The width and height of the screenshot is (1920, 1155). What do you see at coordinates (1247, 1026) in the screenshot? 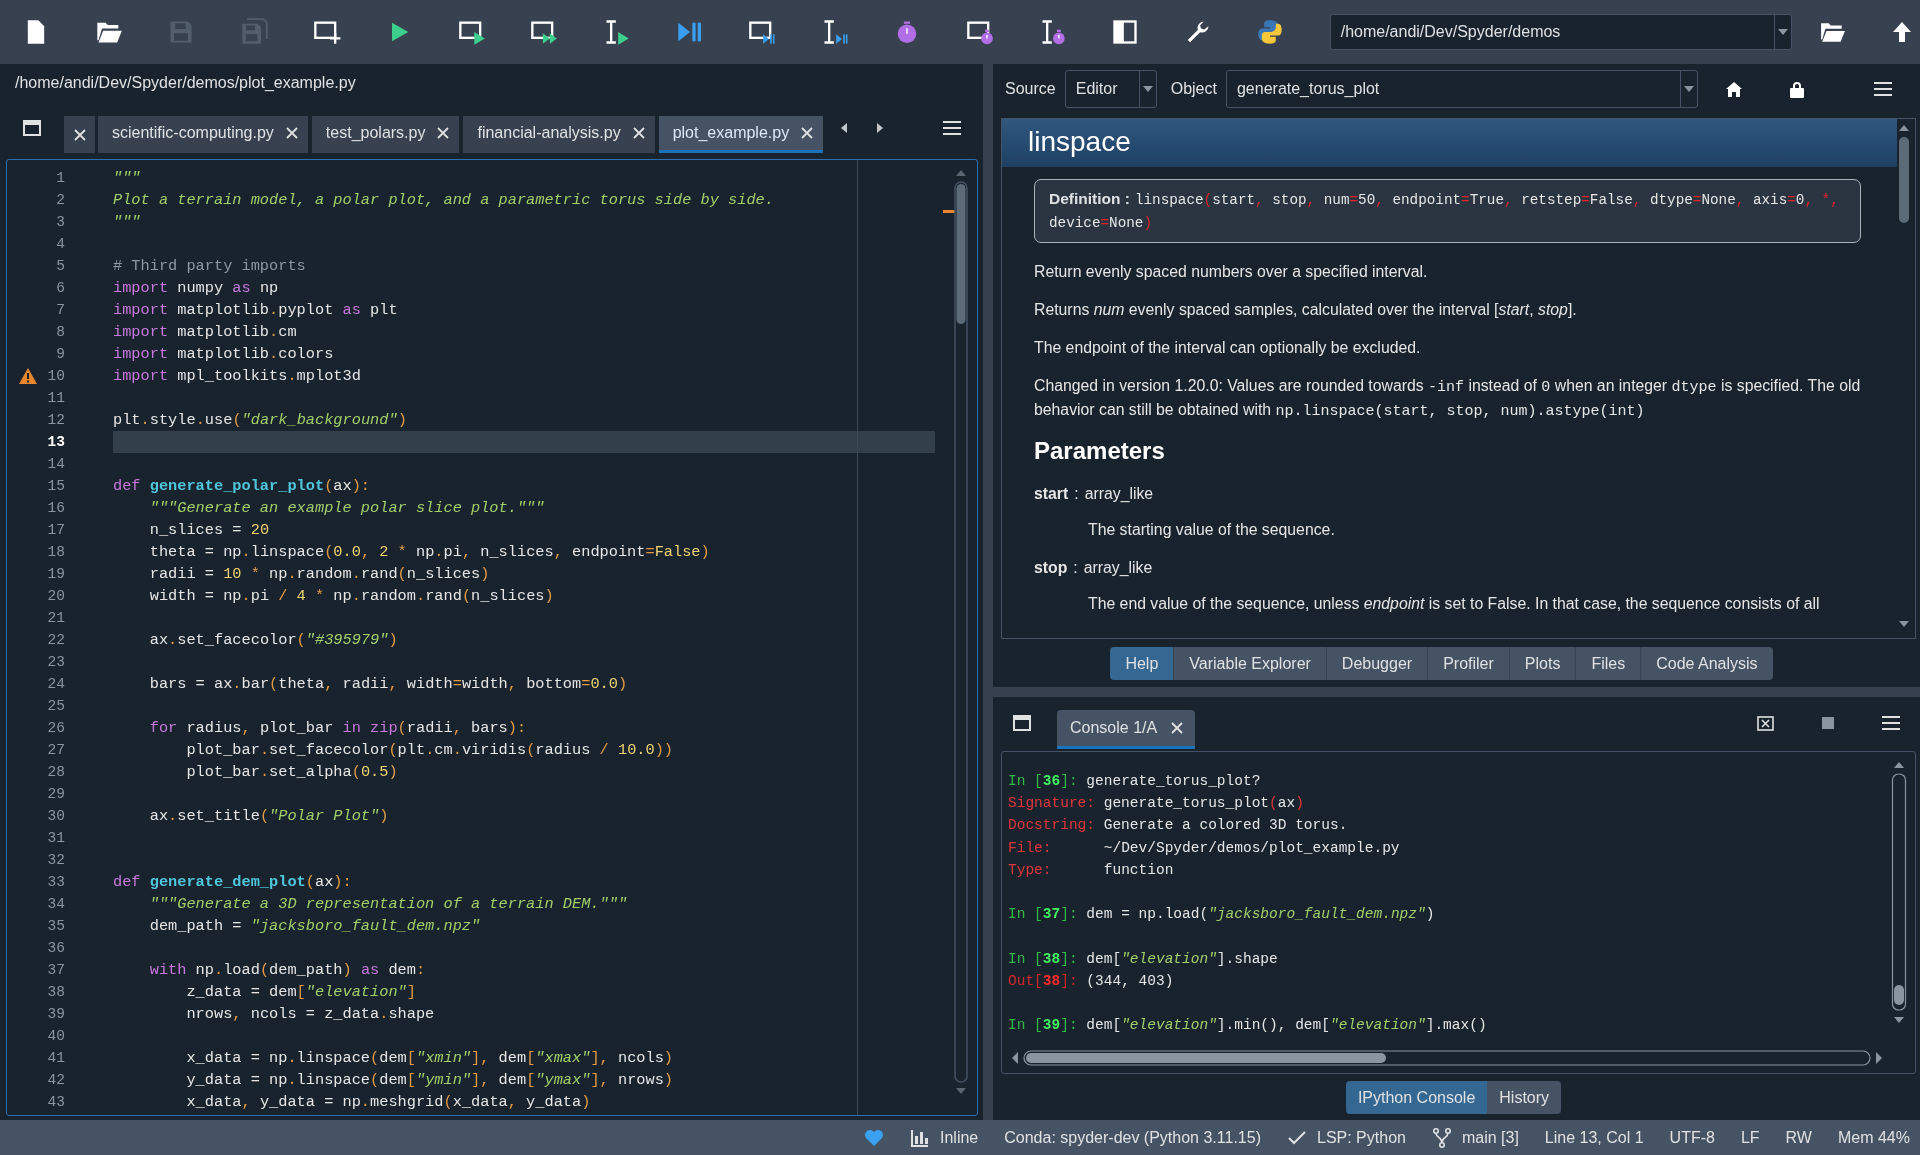
I see `console-line: In [39]: dem["elevation"].min(), dem["elevation"].max()` at bounding box center [1247, 1026].